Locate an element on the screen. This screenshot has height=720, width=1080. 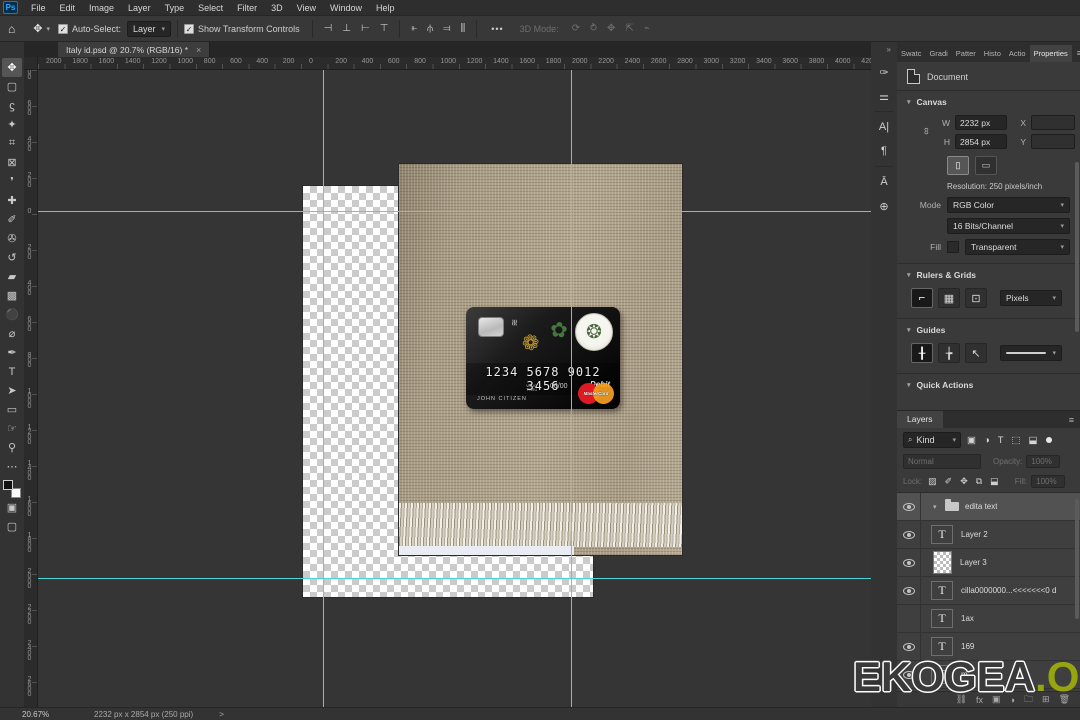
layers-menu-icon: ≡ is located at coordinates (1074, 420).